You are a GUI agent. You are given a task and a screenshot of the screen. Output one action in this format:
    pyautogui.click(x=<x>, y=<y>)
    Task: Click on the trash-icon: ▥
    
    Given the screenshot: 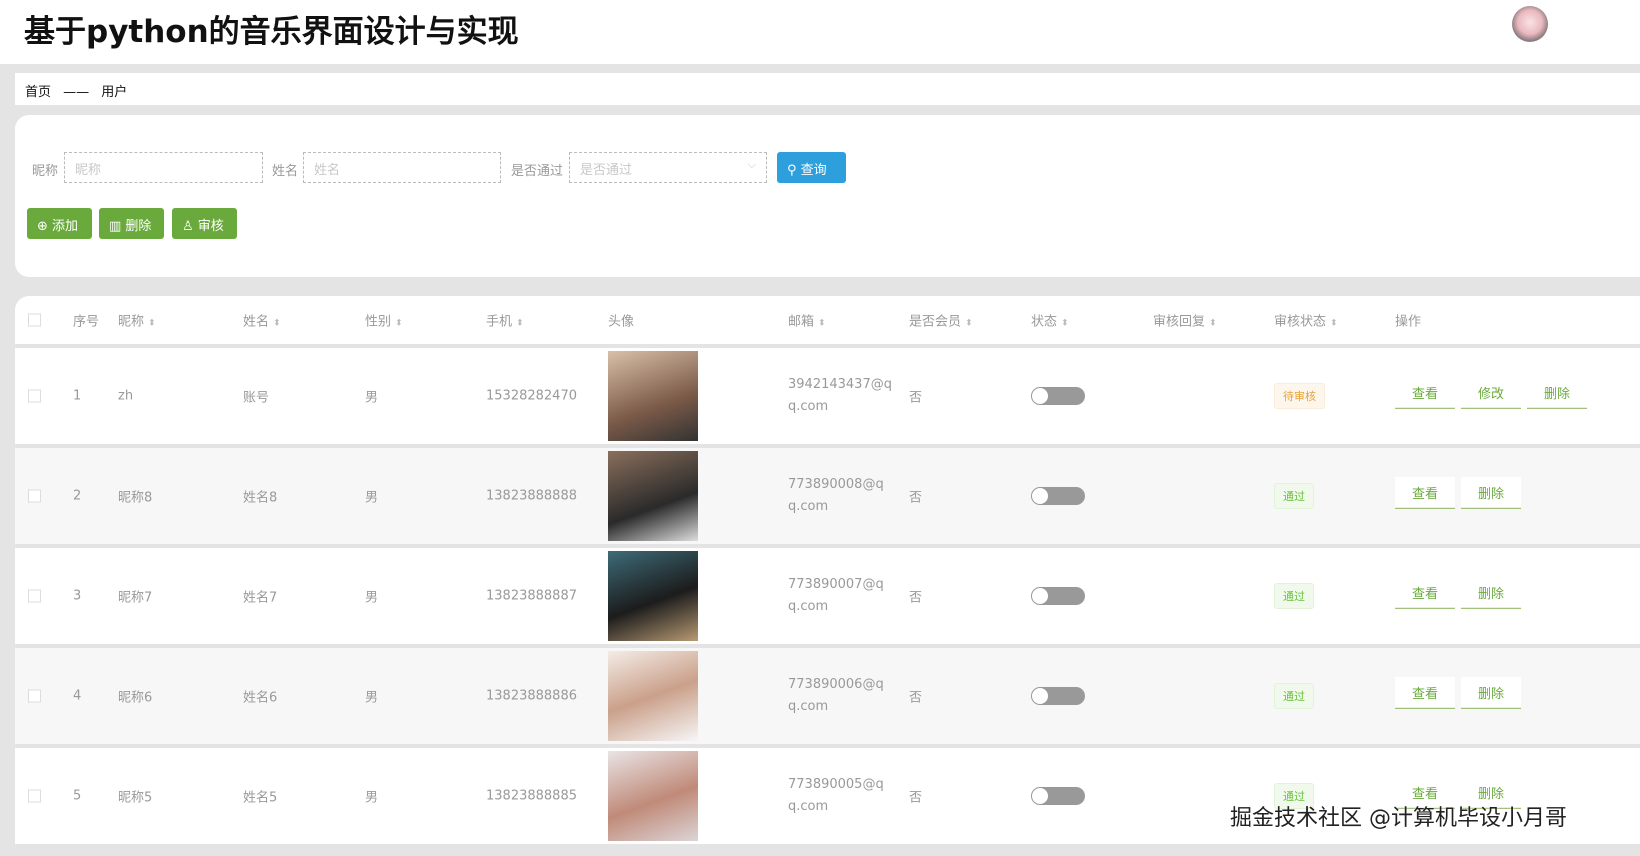 What is the action you would take?
    pyautogui.click(x=117, y=226)
    